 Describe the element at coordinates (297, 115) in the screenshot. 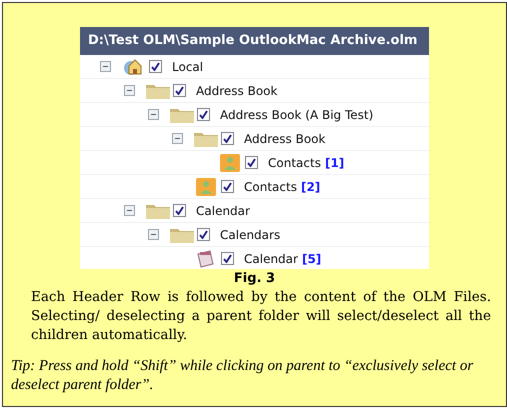

I see `tree-item-label: Address Book (A Big Test)` at that location.